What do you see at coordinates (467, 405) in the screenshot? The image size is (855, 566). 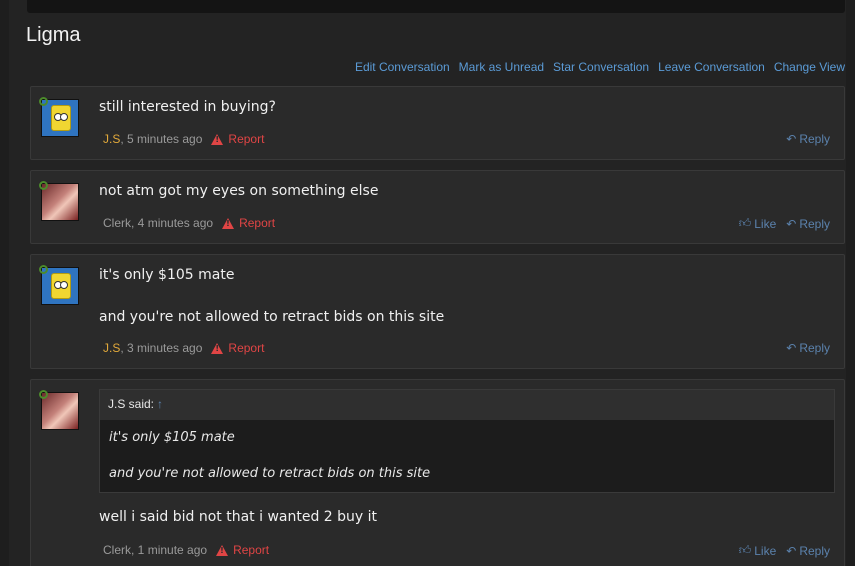 I see `quote-header: J.S said: ↑` at bounding box center [467, 405].